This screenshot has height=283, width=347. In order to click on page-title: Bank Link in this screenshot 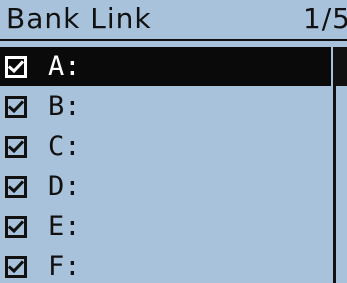, I will do `click(79, 18)`.